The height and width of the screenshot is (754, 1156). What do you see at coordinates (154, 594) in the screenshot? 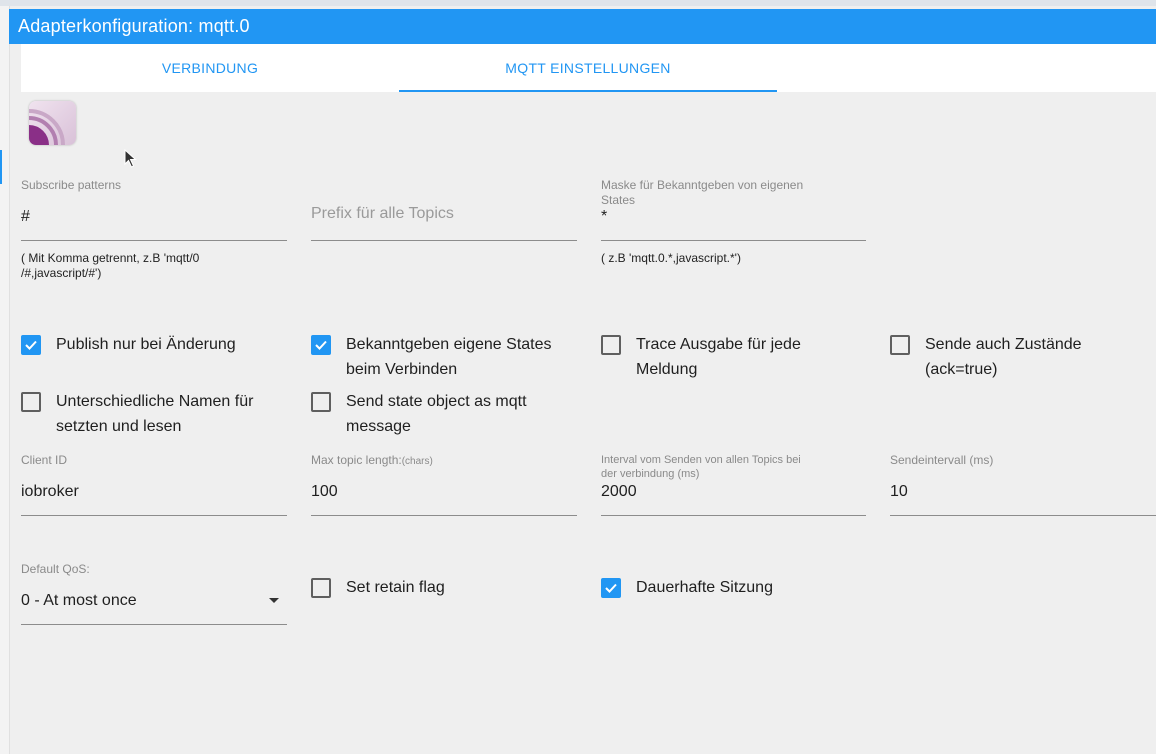
I see `default-qos-field: Default QoS: 0 - At most once` at bounding box center [154, 594].